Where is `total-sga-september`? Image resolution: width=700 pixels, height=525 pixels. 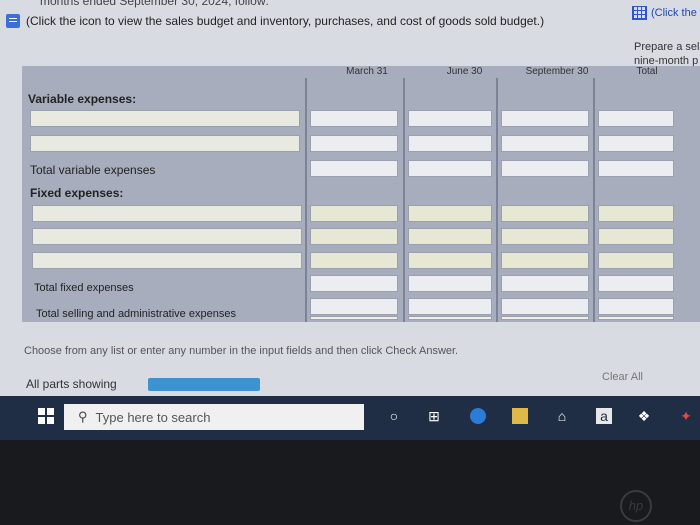
total-sga-september is located at coordinates (545, 306).